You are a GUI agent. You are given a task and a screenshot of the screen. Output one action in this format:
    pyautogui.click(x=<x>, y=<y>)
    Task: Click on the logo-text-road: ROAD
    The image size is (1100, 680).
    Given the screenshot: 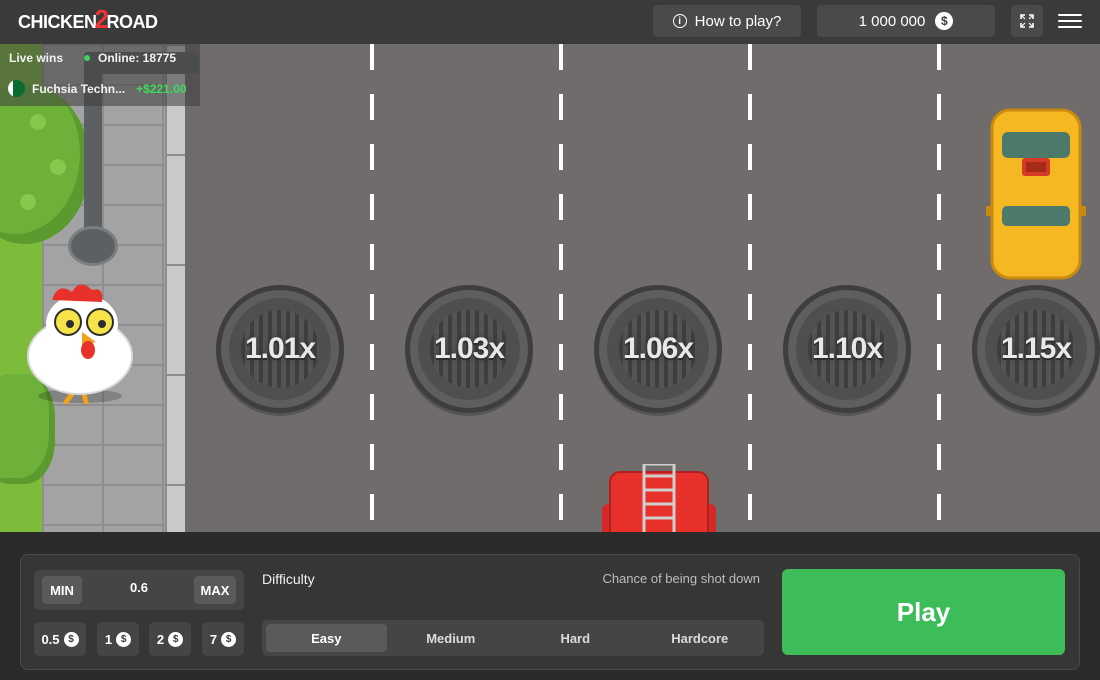 What is the action you would take?
    pyautogui.click(x=132, y=21)
    